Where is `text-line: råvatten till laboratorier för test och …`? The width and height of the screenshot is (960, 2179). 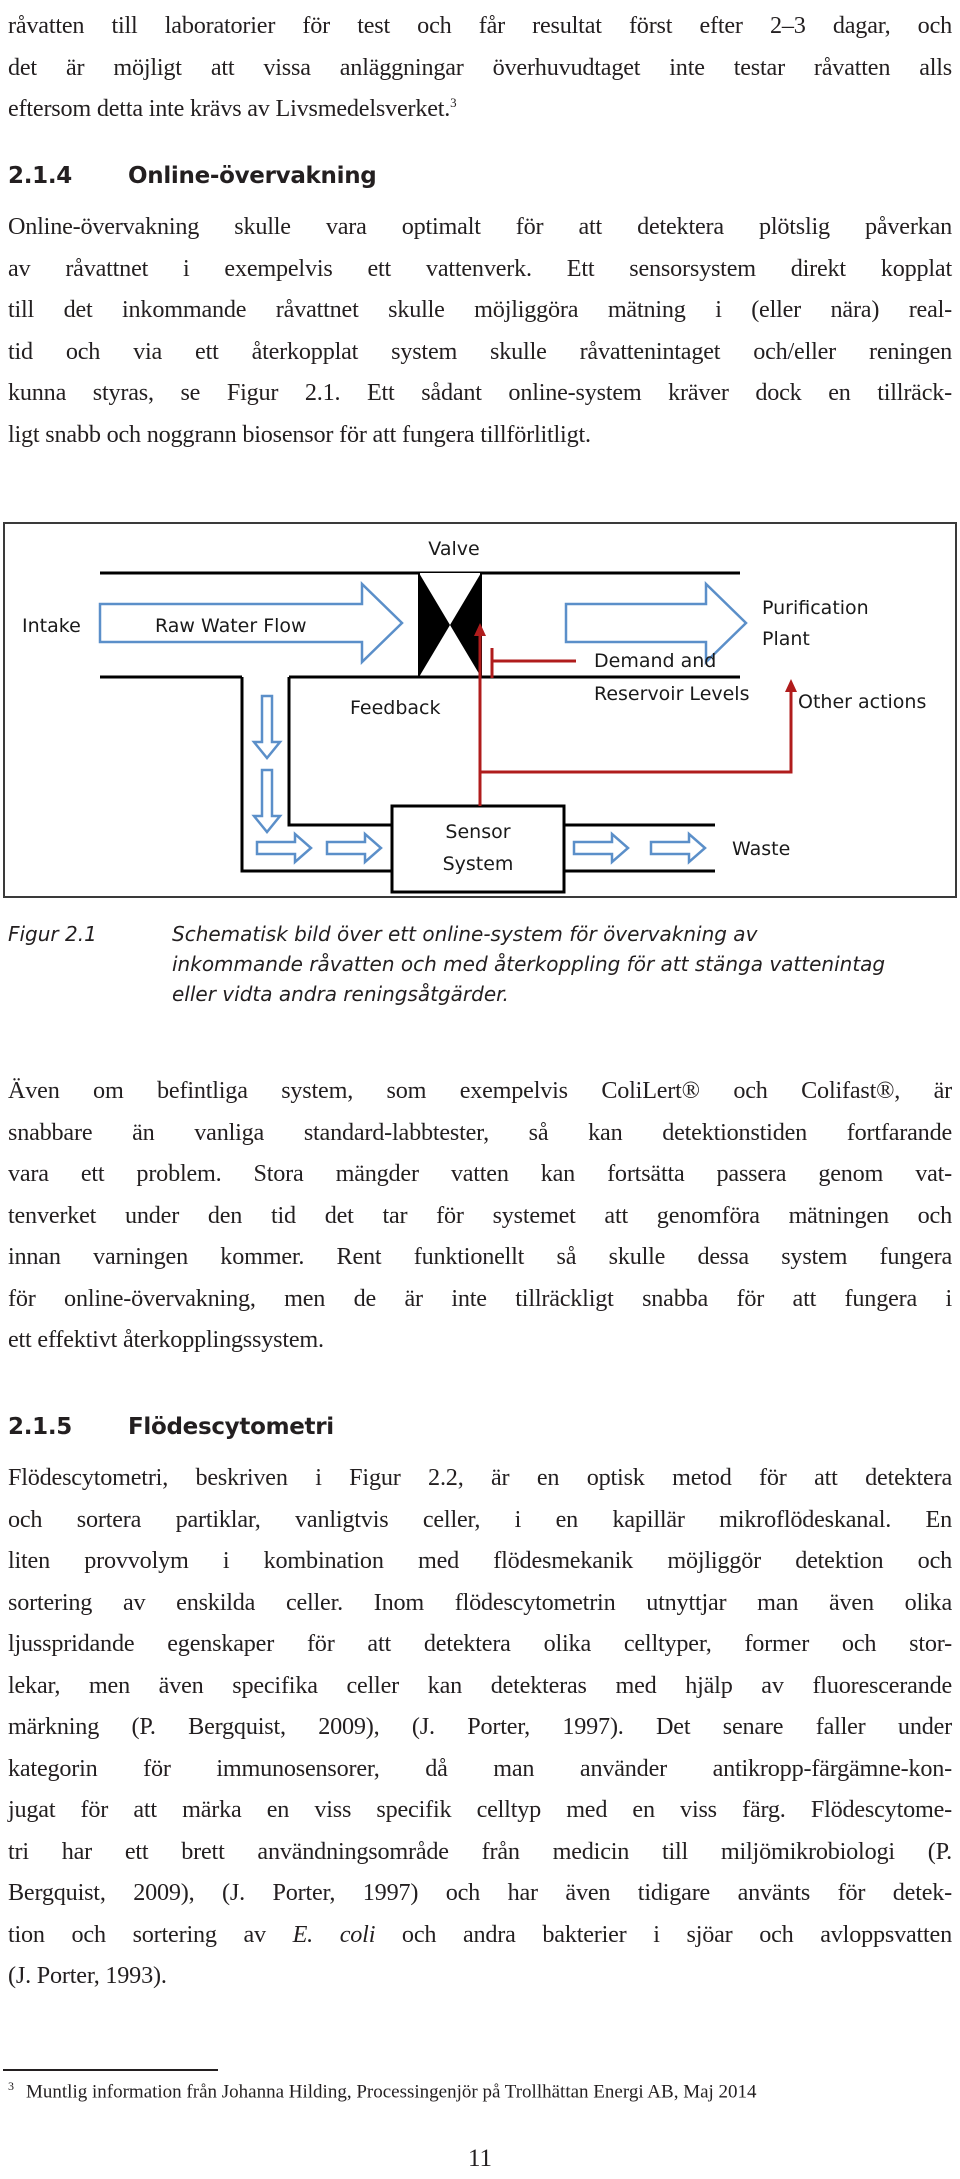 text-line: råvatten till laboratorier för test och … is located at coordinates (480, 25).